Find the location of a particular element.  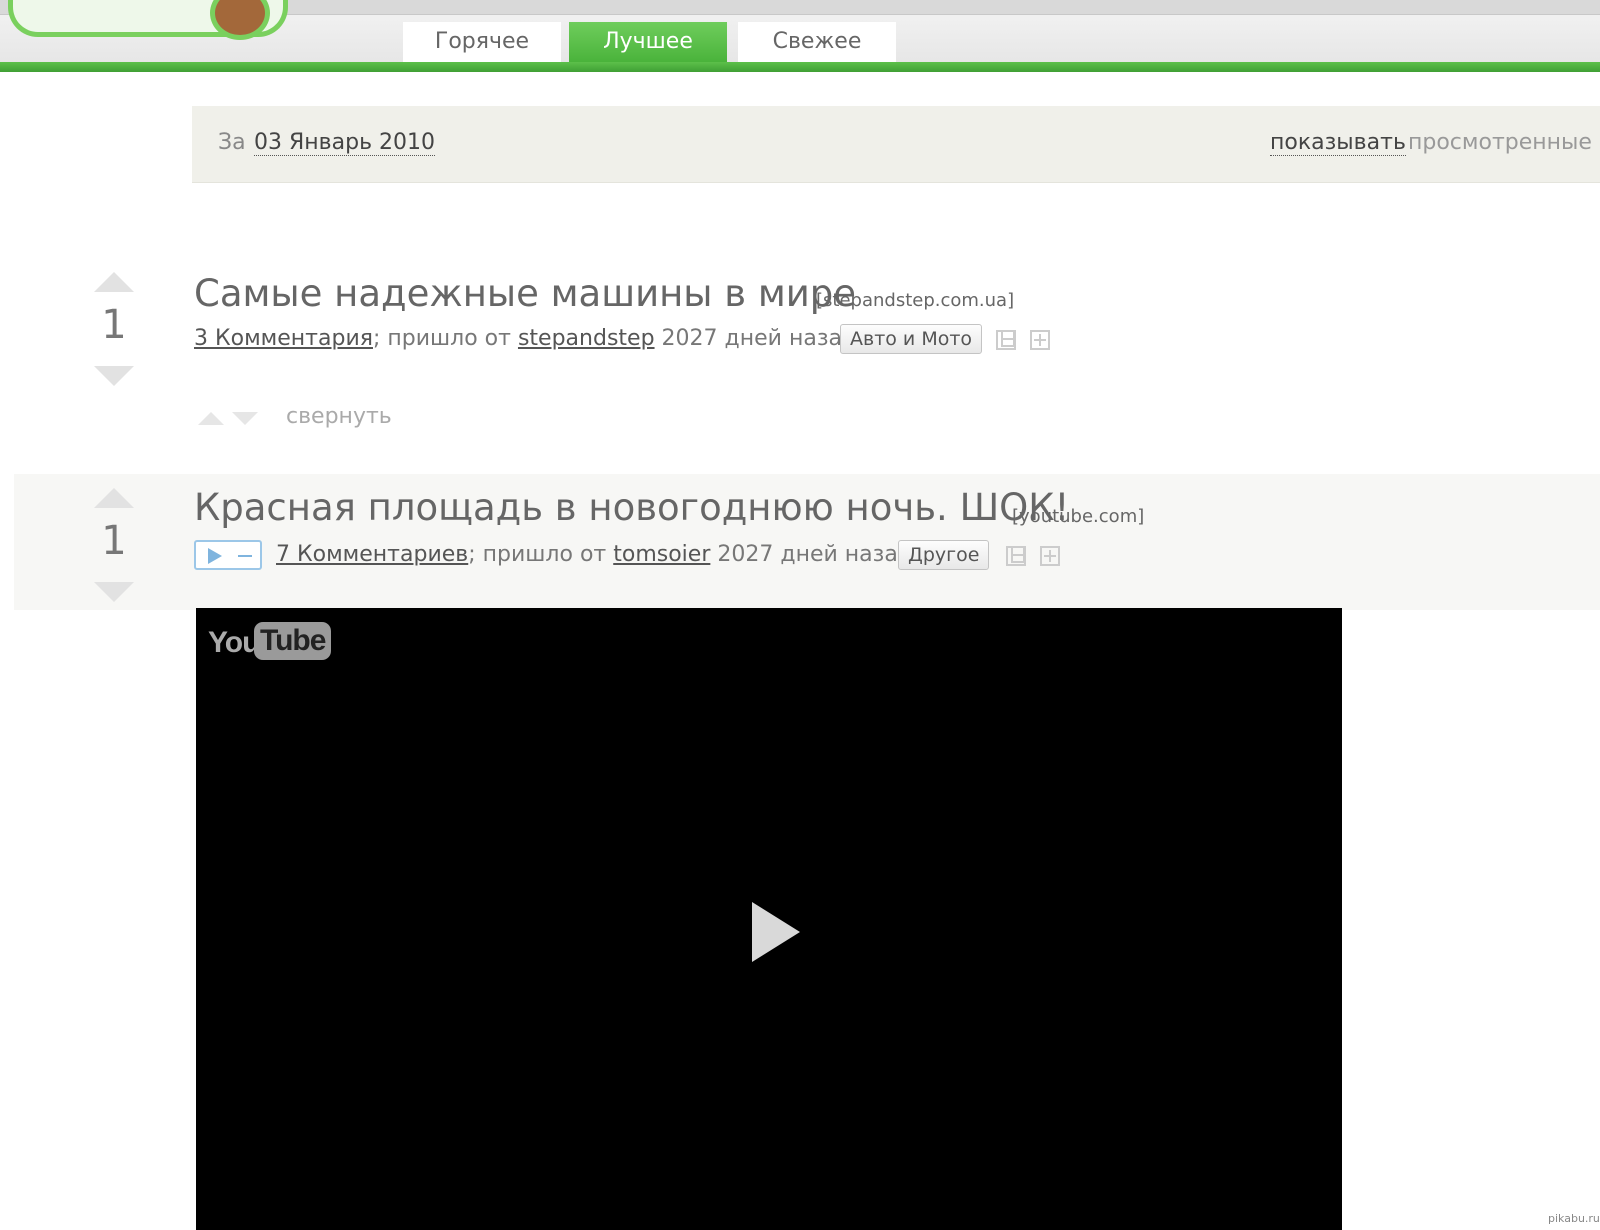

post-title: Красная площадь в новогоднюю ночь. ШОК! is located at coordinates (631, 507).